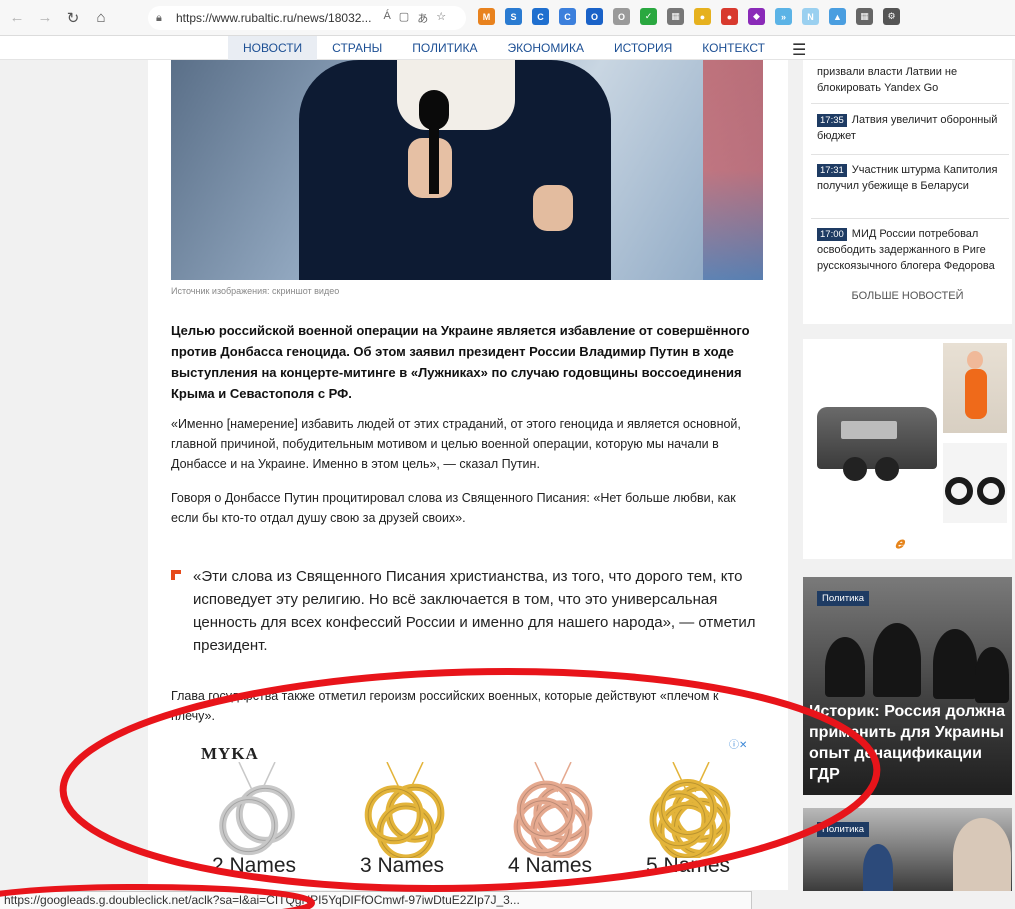 The image size is (1015, 909). Describe the element at coordinates (975, 388) in the screenshot. I see `model-image` at that location.